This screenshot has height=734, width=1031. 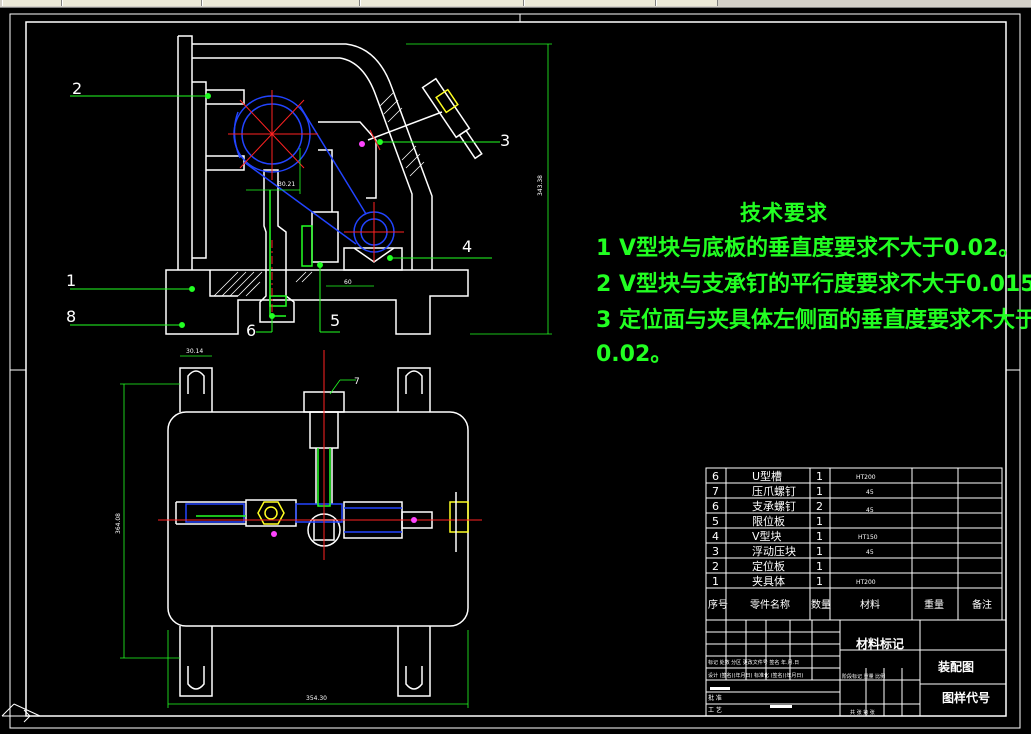 I want to click on bom-row: 6 支承螺钉 2 45, so click(x=793, y=507).